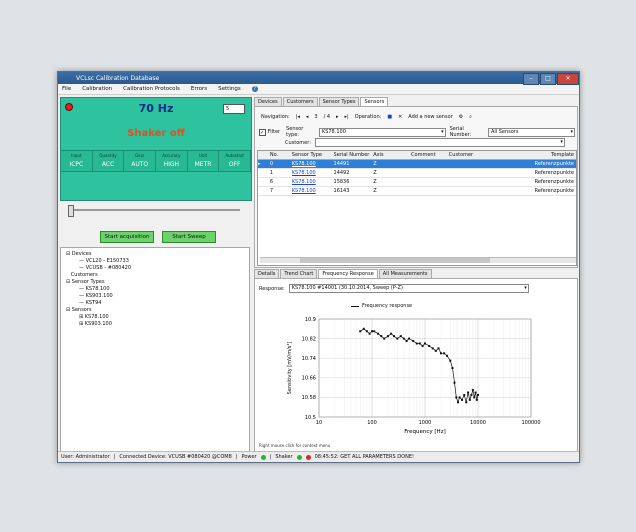 The image size is (636, 532). What do you see at coordinates (127, 237) in the screenshot?
I see `start-acquisition-button: Start acquisition` at bounding box center [127, 237].